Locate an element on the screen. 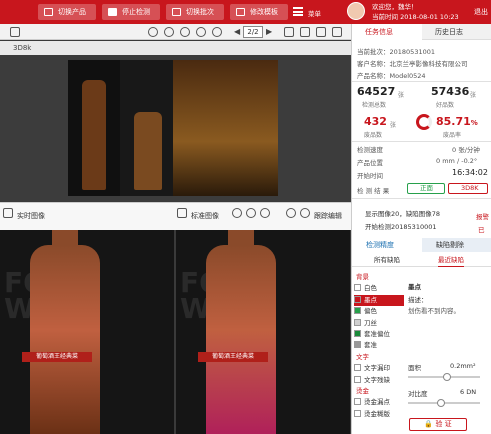 This screenshot has width=491, height=434. category-item: 套准 is located at coordinates (379, 345).